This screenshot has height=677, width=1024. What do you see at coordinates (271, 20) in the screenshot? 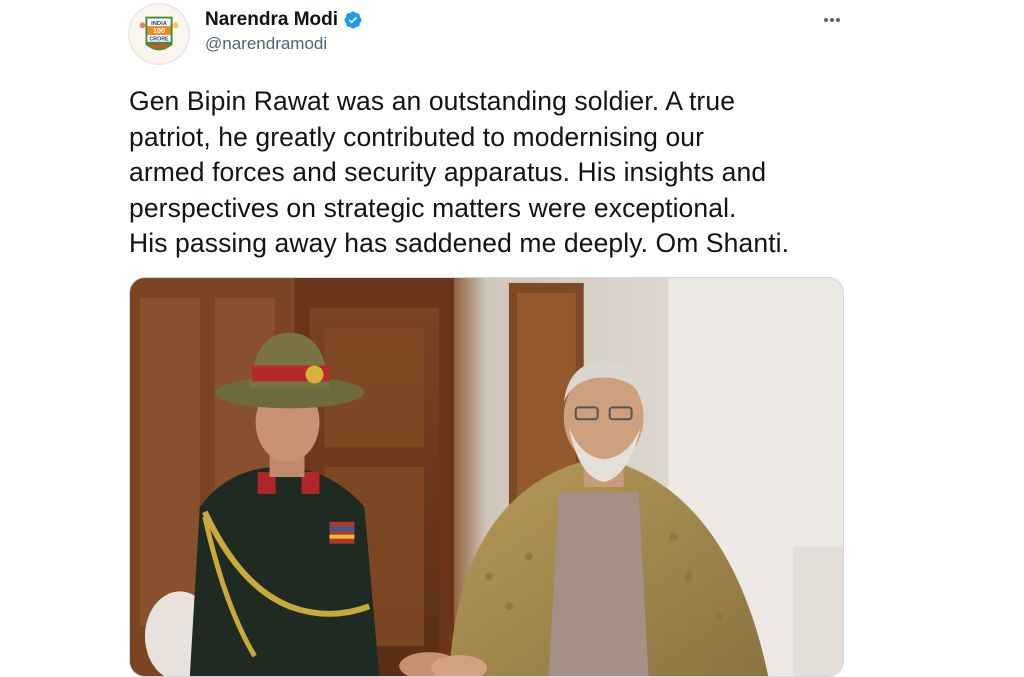
I see `author-display-name: Narendra Modi` at bounding box center [271, 20].